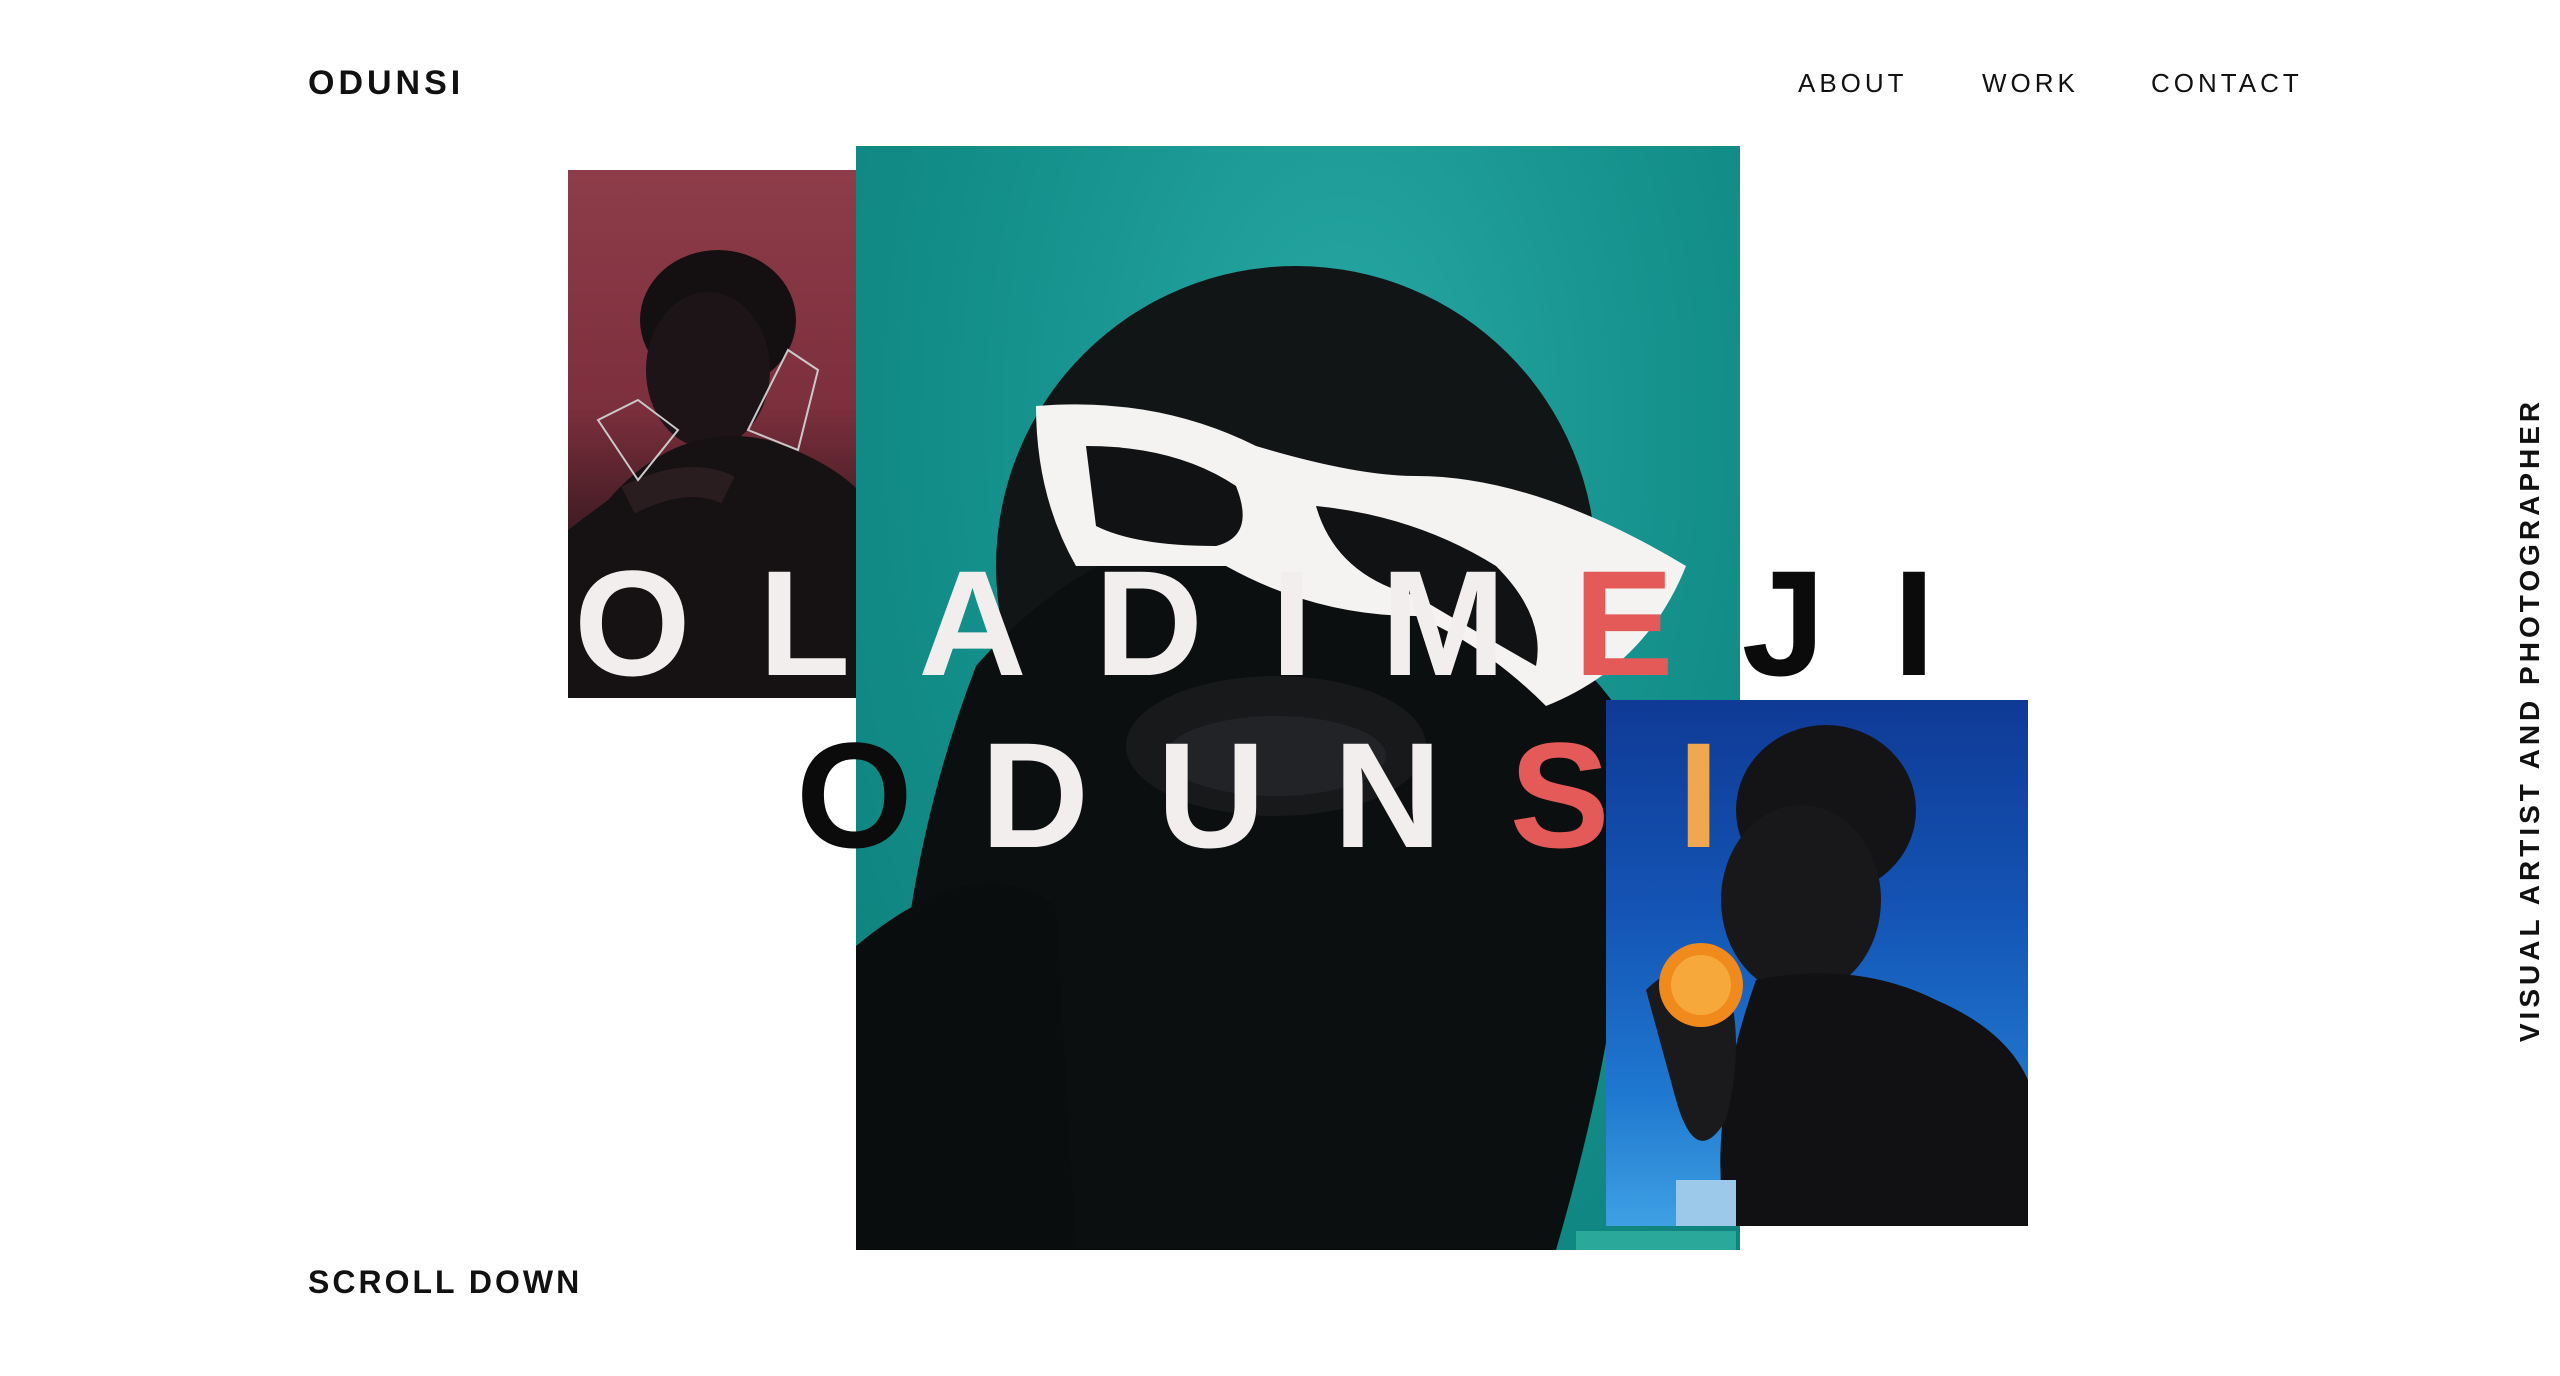 The height and width of the screenshot is (1376, 2560). What do you see at coordinates (1817, 623) in the screenshot?
I see `title-letter: J` at bounding box center [1817, 623].